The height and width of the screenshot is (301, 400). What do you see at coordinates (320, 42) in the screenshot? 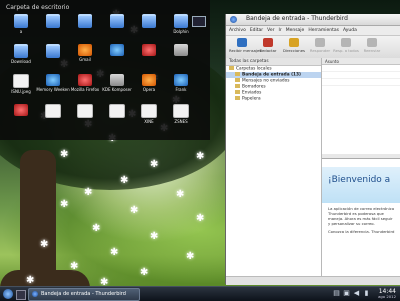
I see `reply-icon` at bounding box center [320, 42].